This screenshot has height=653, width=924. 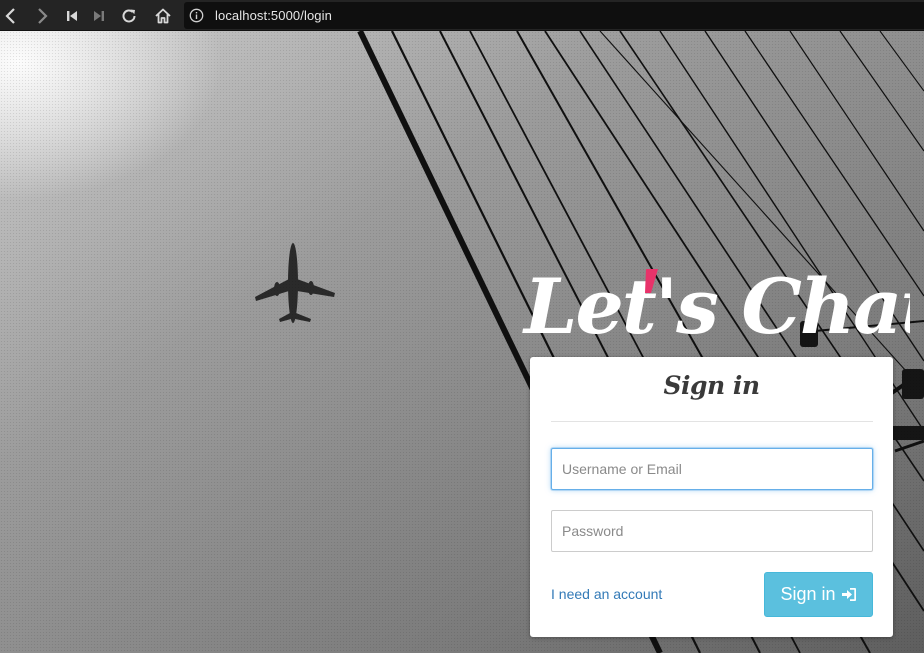 What do you see at coordinates (712, 531) in the screenshot?
I see `password-input` at bounding box center [712, 531].